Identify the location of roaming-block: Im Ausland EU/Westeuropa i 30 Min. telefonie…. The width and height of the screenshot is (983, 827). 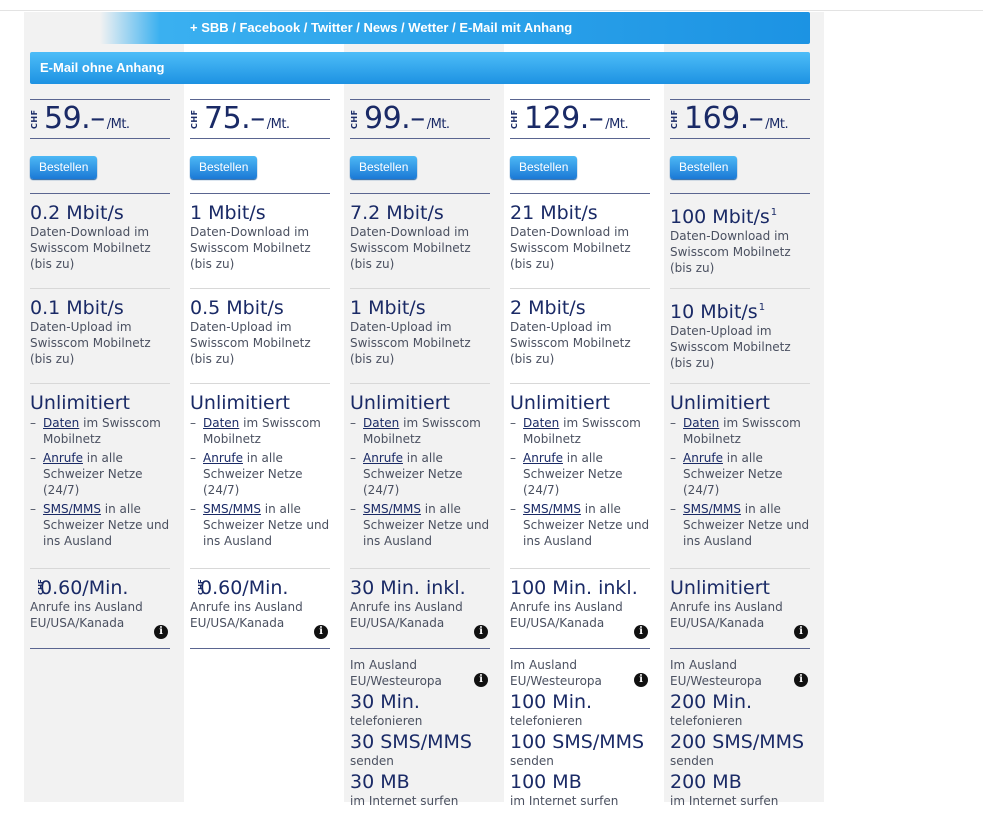
(420, 729).